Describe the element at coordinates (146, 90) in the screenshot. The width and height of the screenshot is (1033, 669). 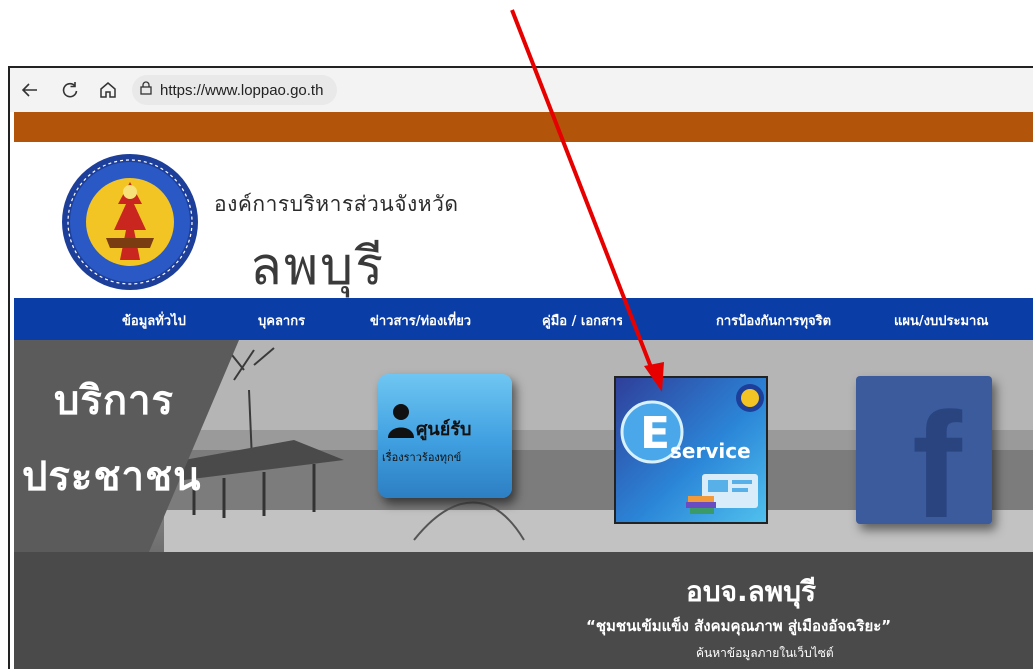
I see `site-info-icon` at that location.